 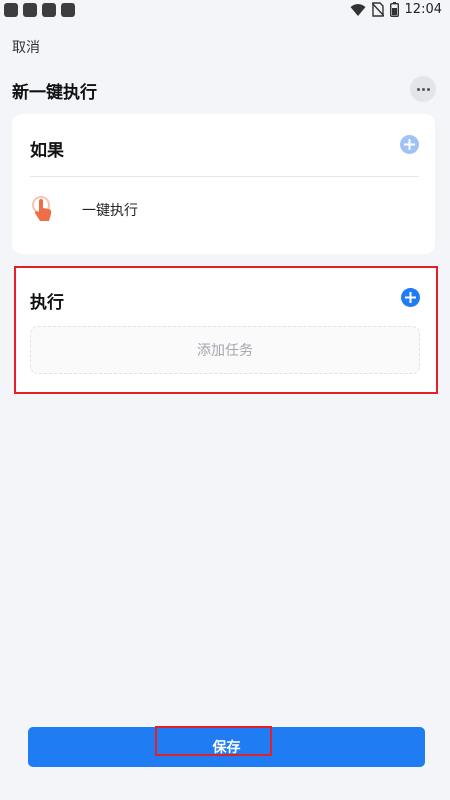 What do you see at coordinates (26, 47) in the screenshot?
I see `cancel-button: 取消` at bounding box center [26, 47].